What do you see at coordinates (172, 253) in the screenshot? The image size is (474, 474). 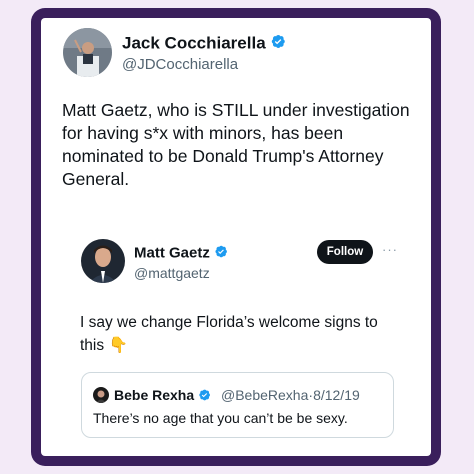 I see `reply-author-name-text: Matt Gaetz` at bounding box center [172, 253].